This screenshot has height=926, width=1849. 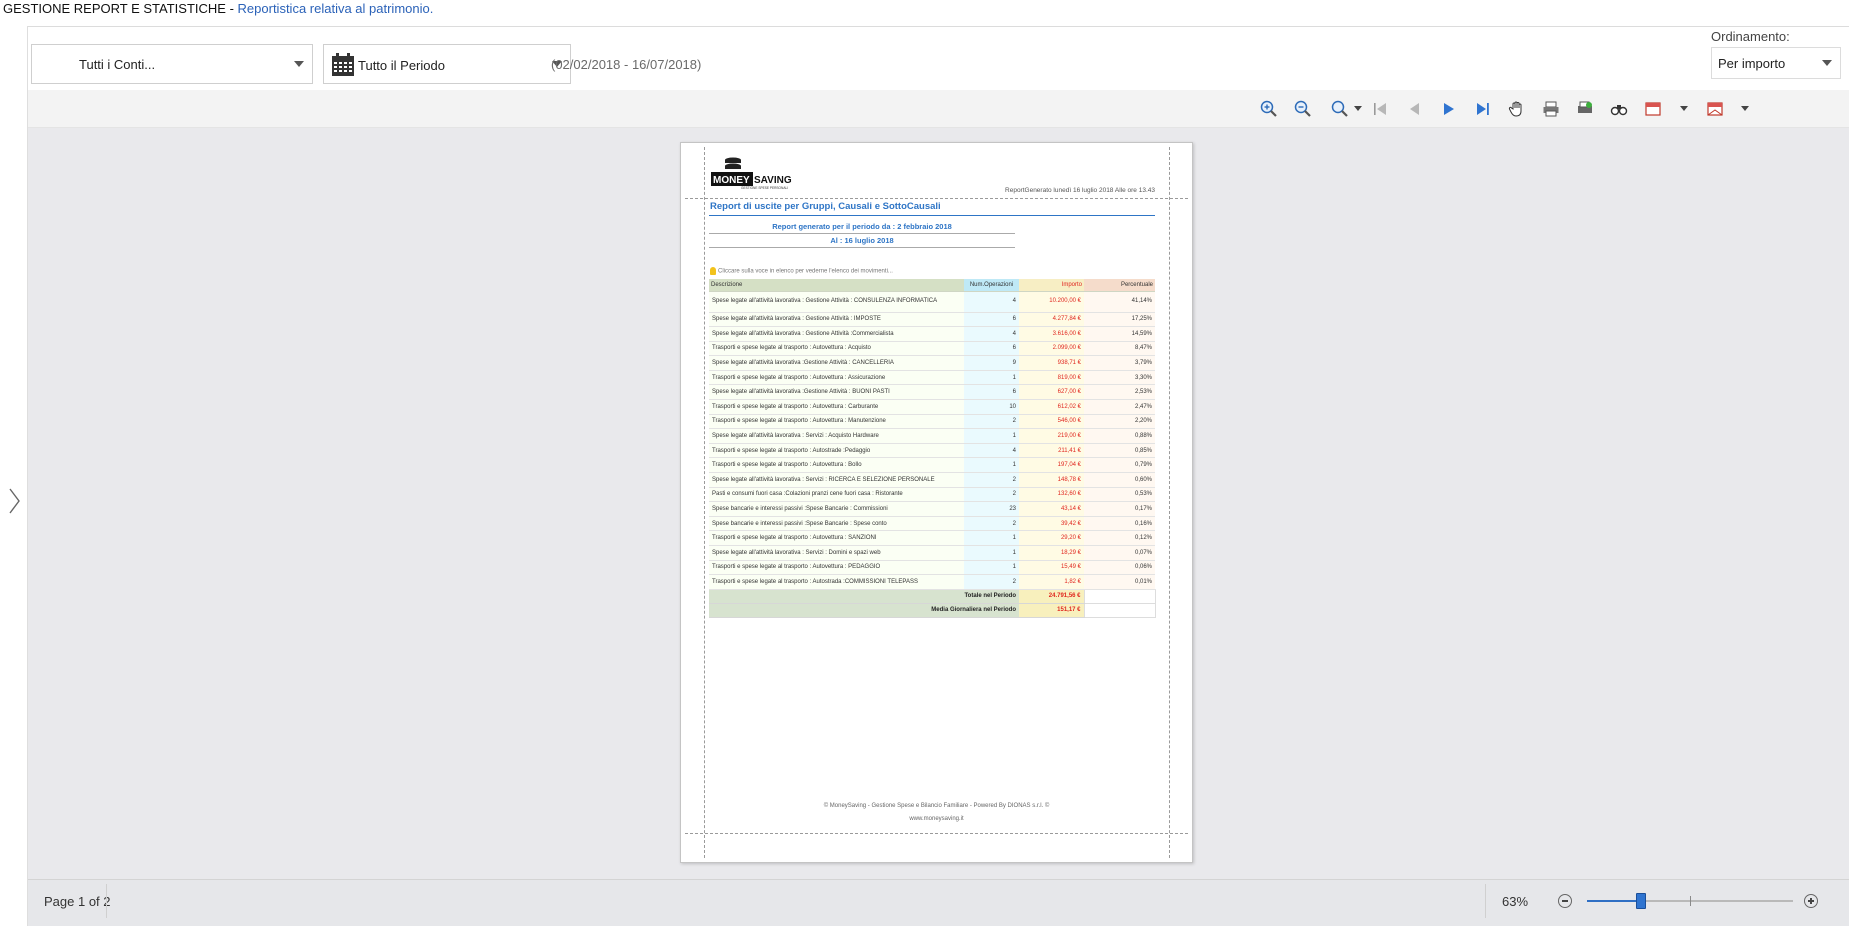 What do you see at coordinates (1051, 568) in the screenshot?
I see `cell-importo: 15,49 €` at bounding box center [1051, 568].